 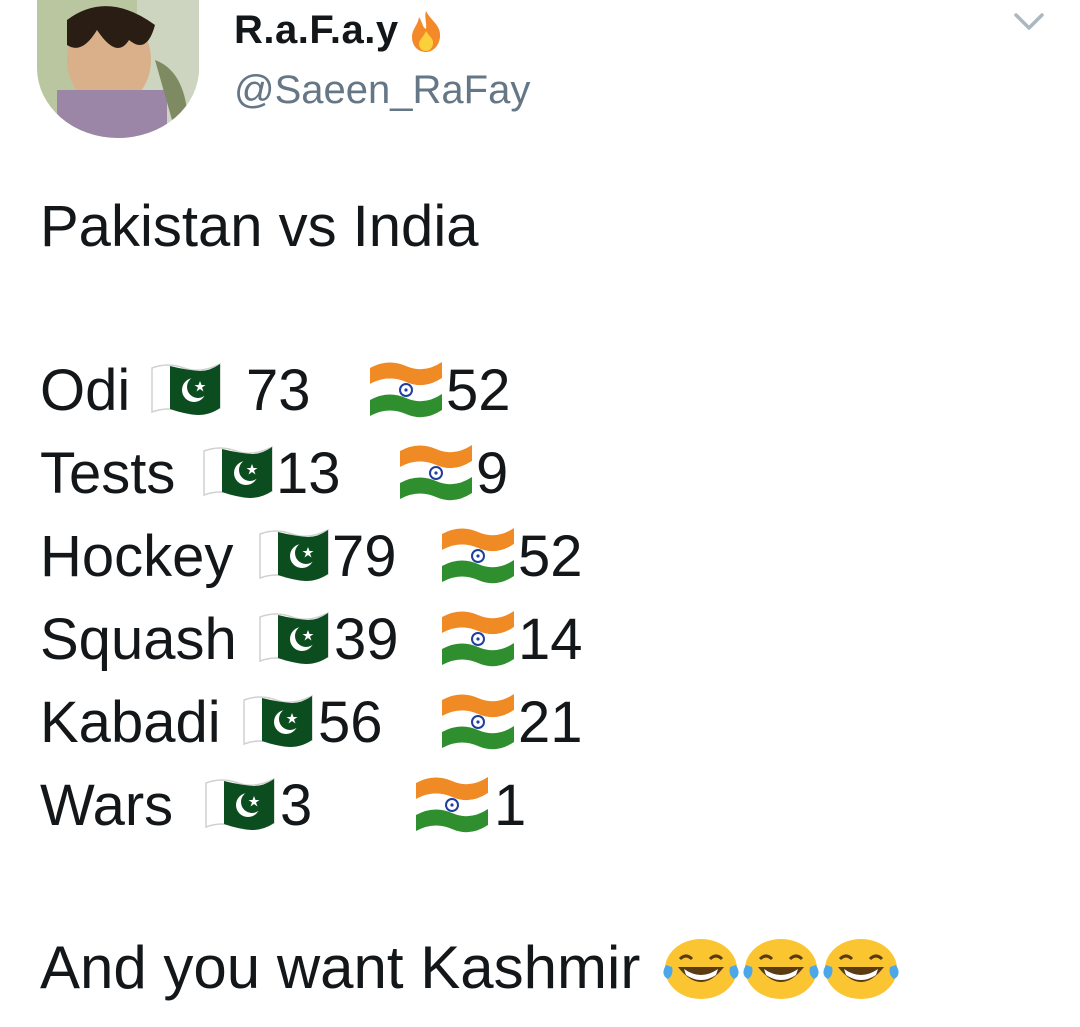 What do you see at coordinates (550, 639) in the screenshot?
I see `india-score: 14` at bounding box center [550, 639].